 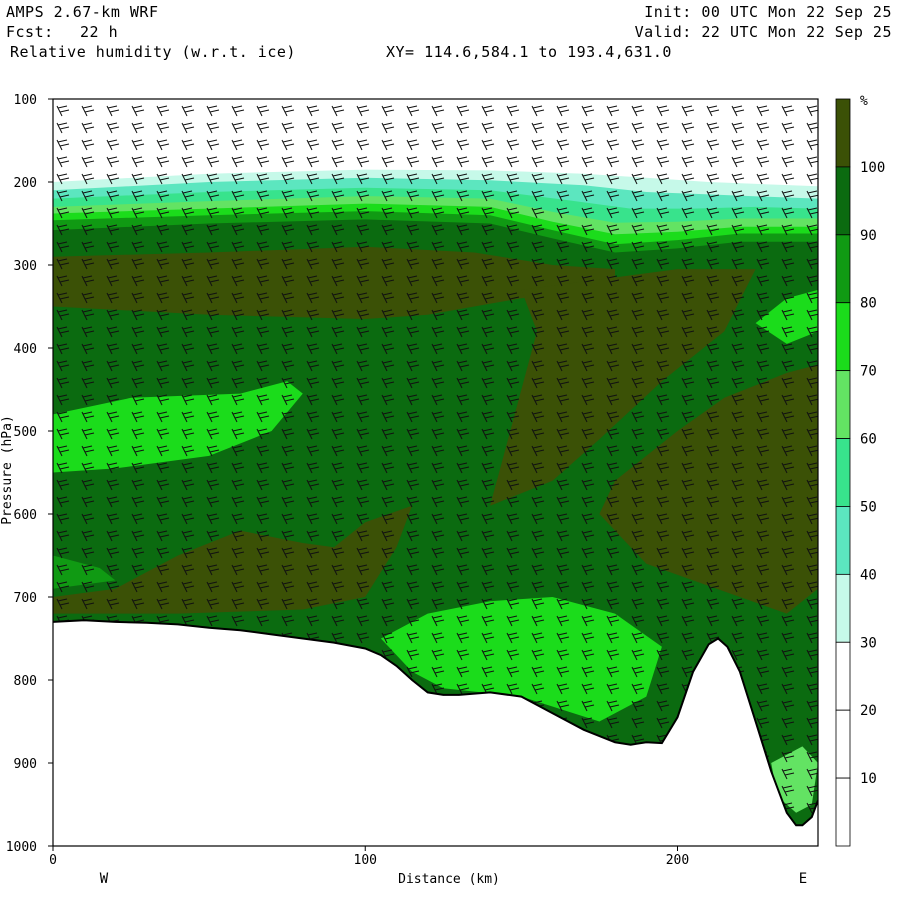 I want to click on colorbar-label: 80, so click(x=868, y=304).